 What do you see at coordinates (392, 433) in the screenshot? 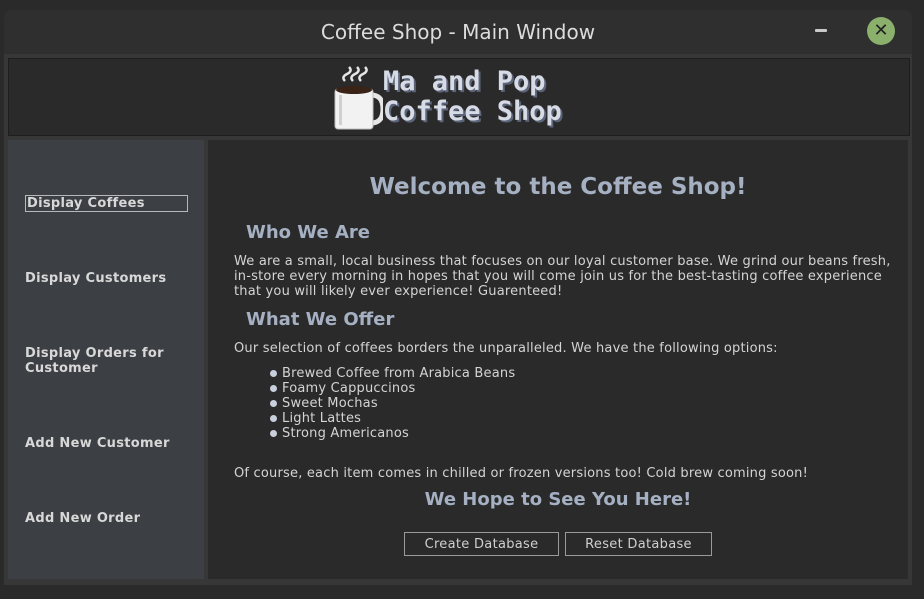
I see `list-item: Strong Americanos` at bounding box center [392, 433].